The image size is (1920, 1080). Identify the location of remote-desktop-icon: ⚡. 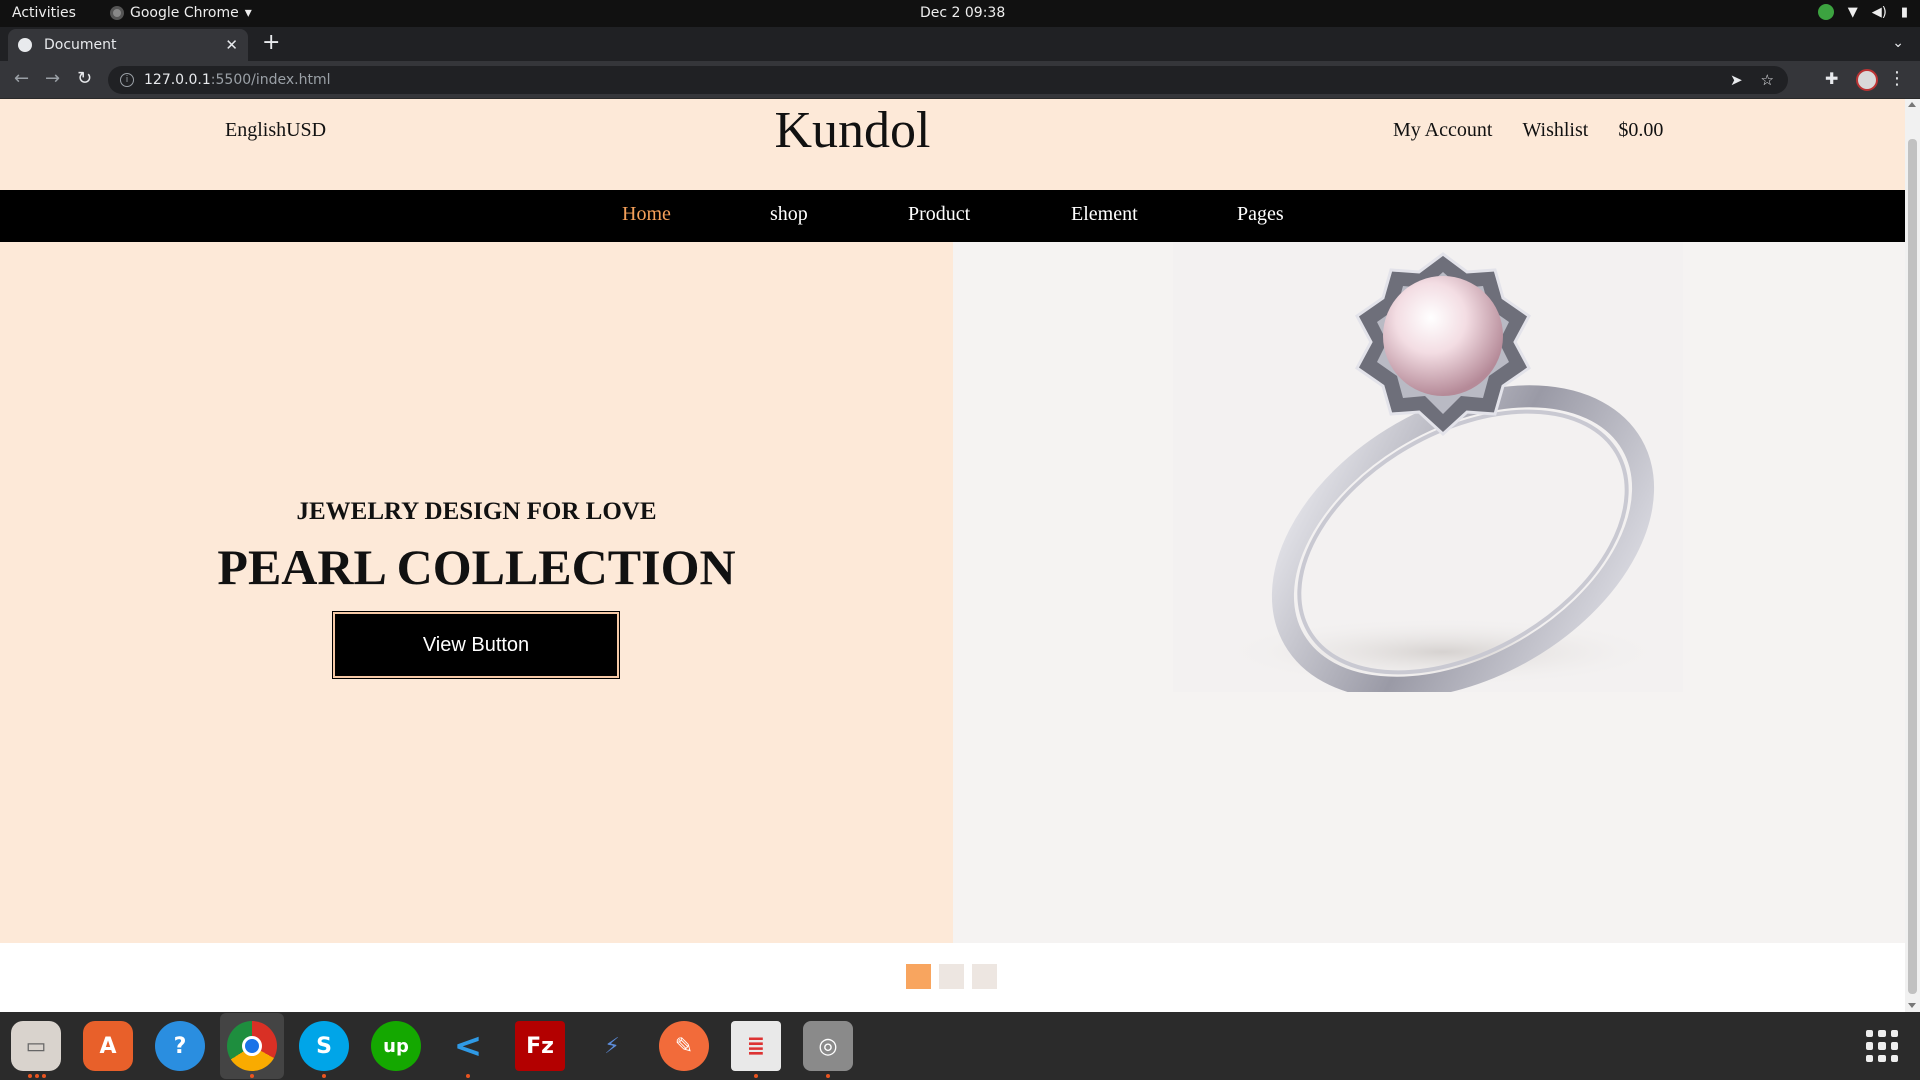
(612, 1046).